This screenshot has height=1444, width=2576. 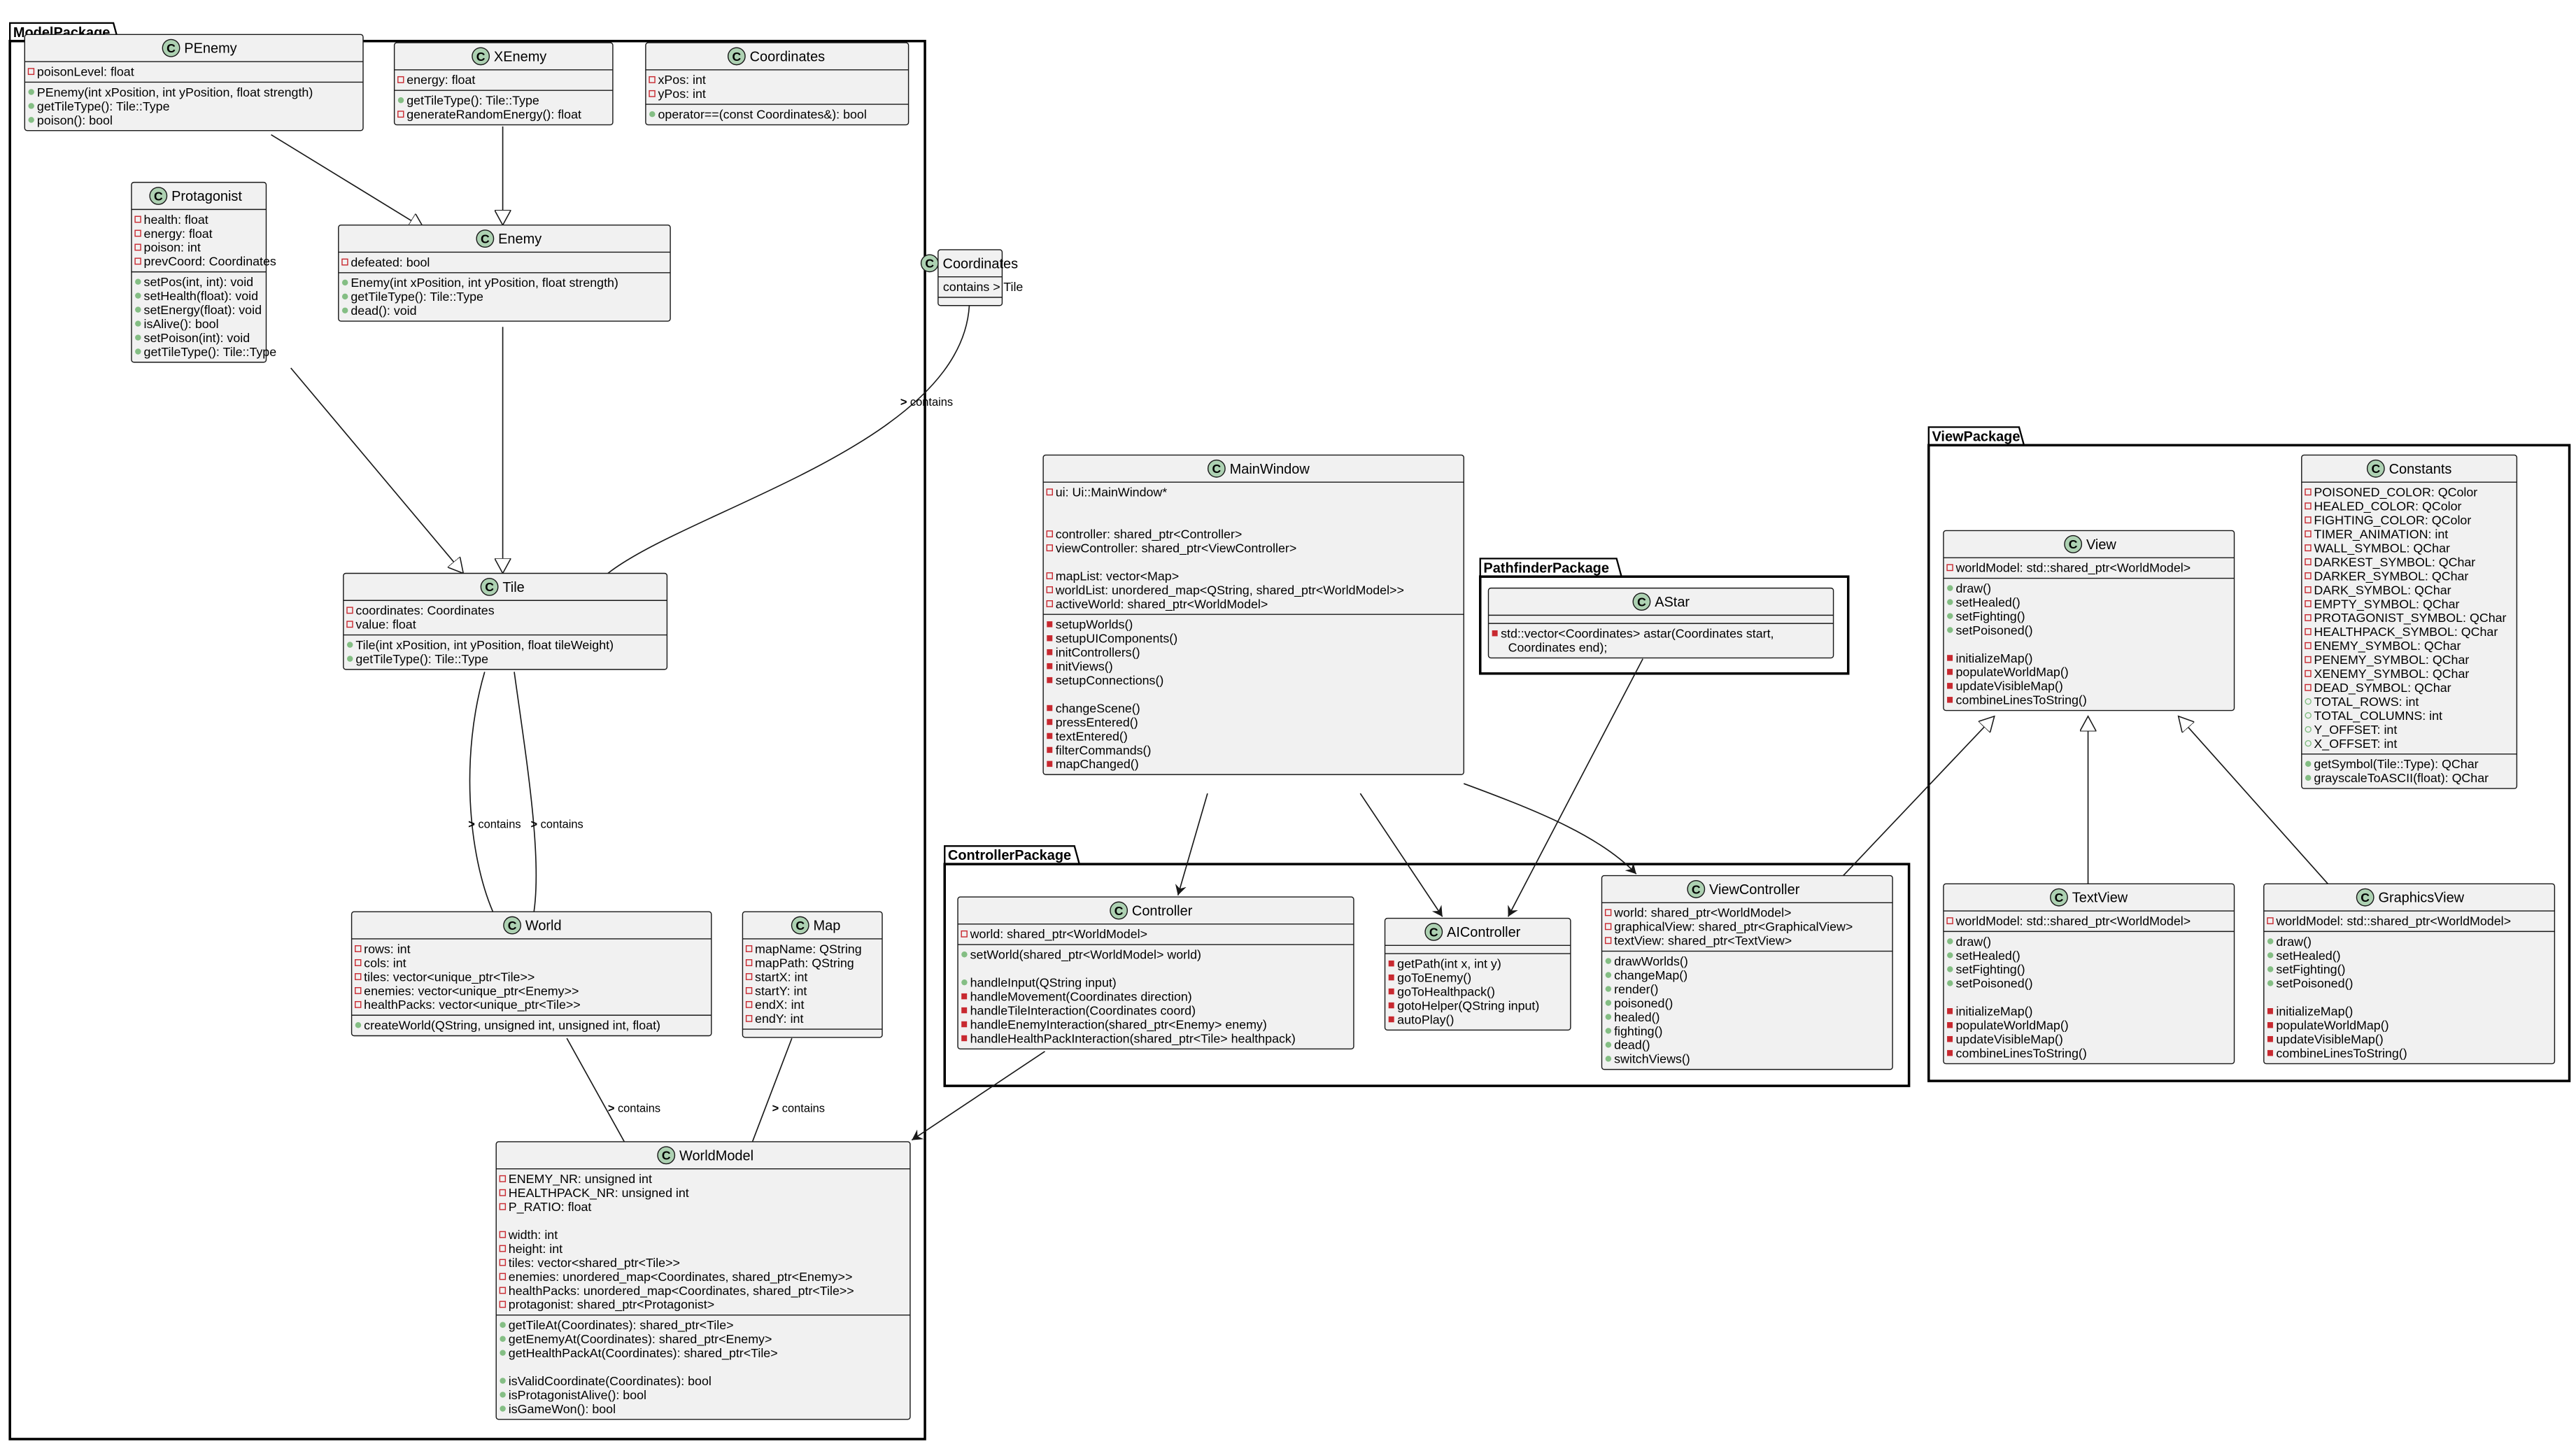 I want to click on class-coordinates-outer: C Coordinates contains > Tile, so click(x=972, y=277).